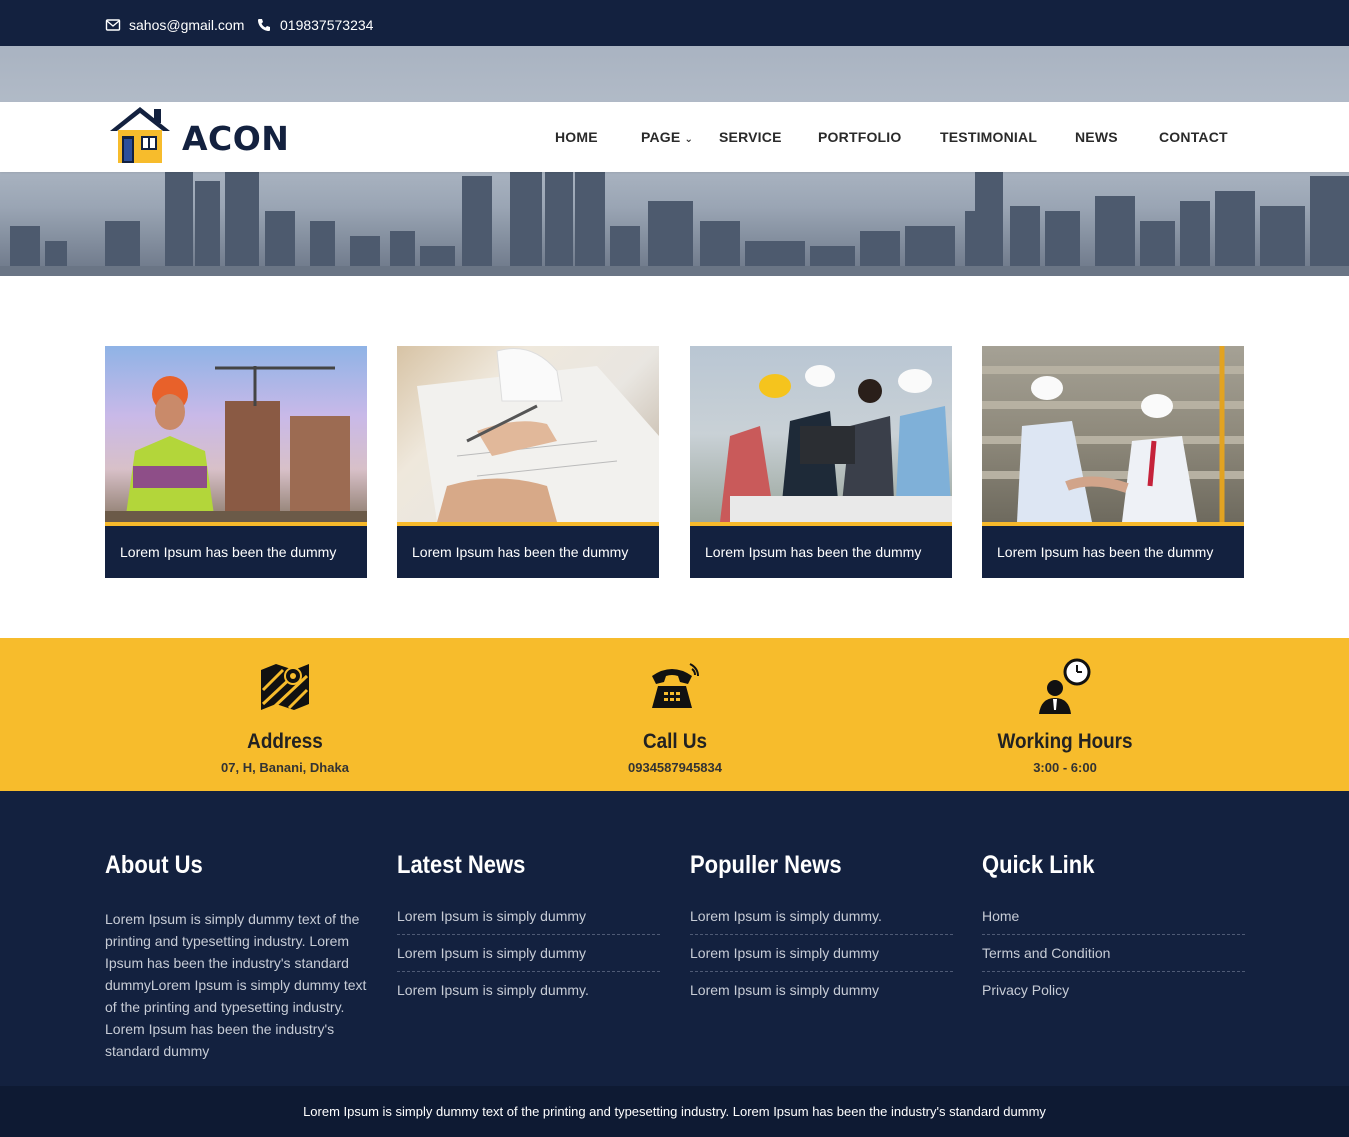 This screenshot has height=1137, width=1349. Describe the element at coordinates (1113, 434) in the screenshot. I see `handshake-construction-image` at that location.